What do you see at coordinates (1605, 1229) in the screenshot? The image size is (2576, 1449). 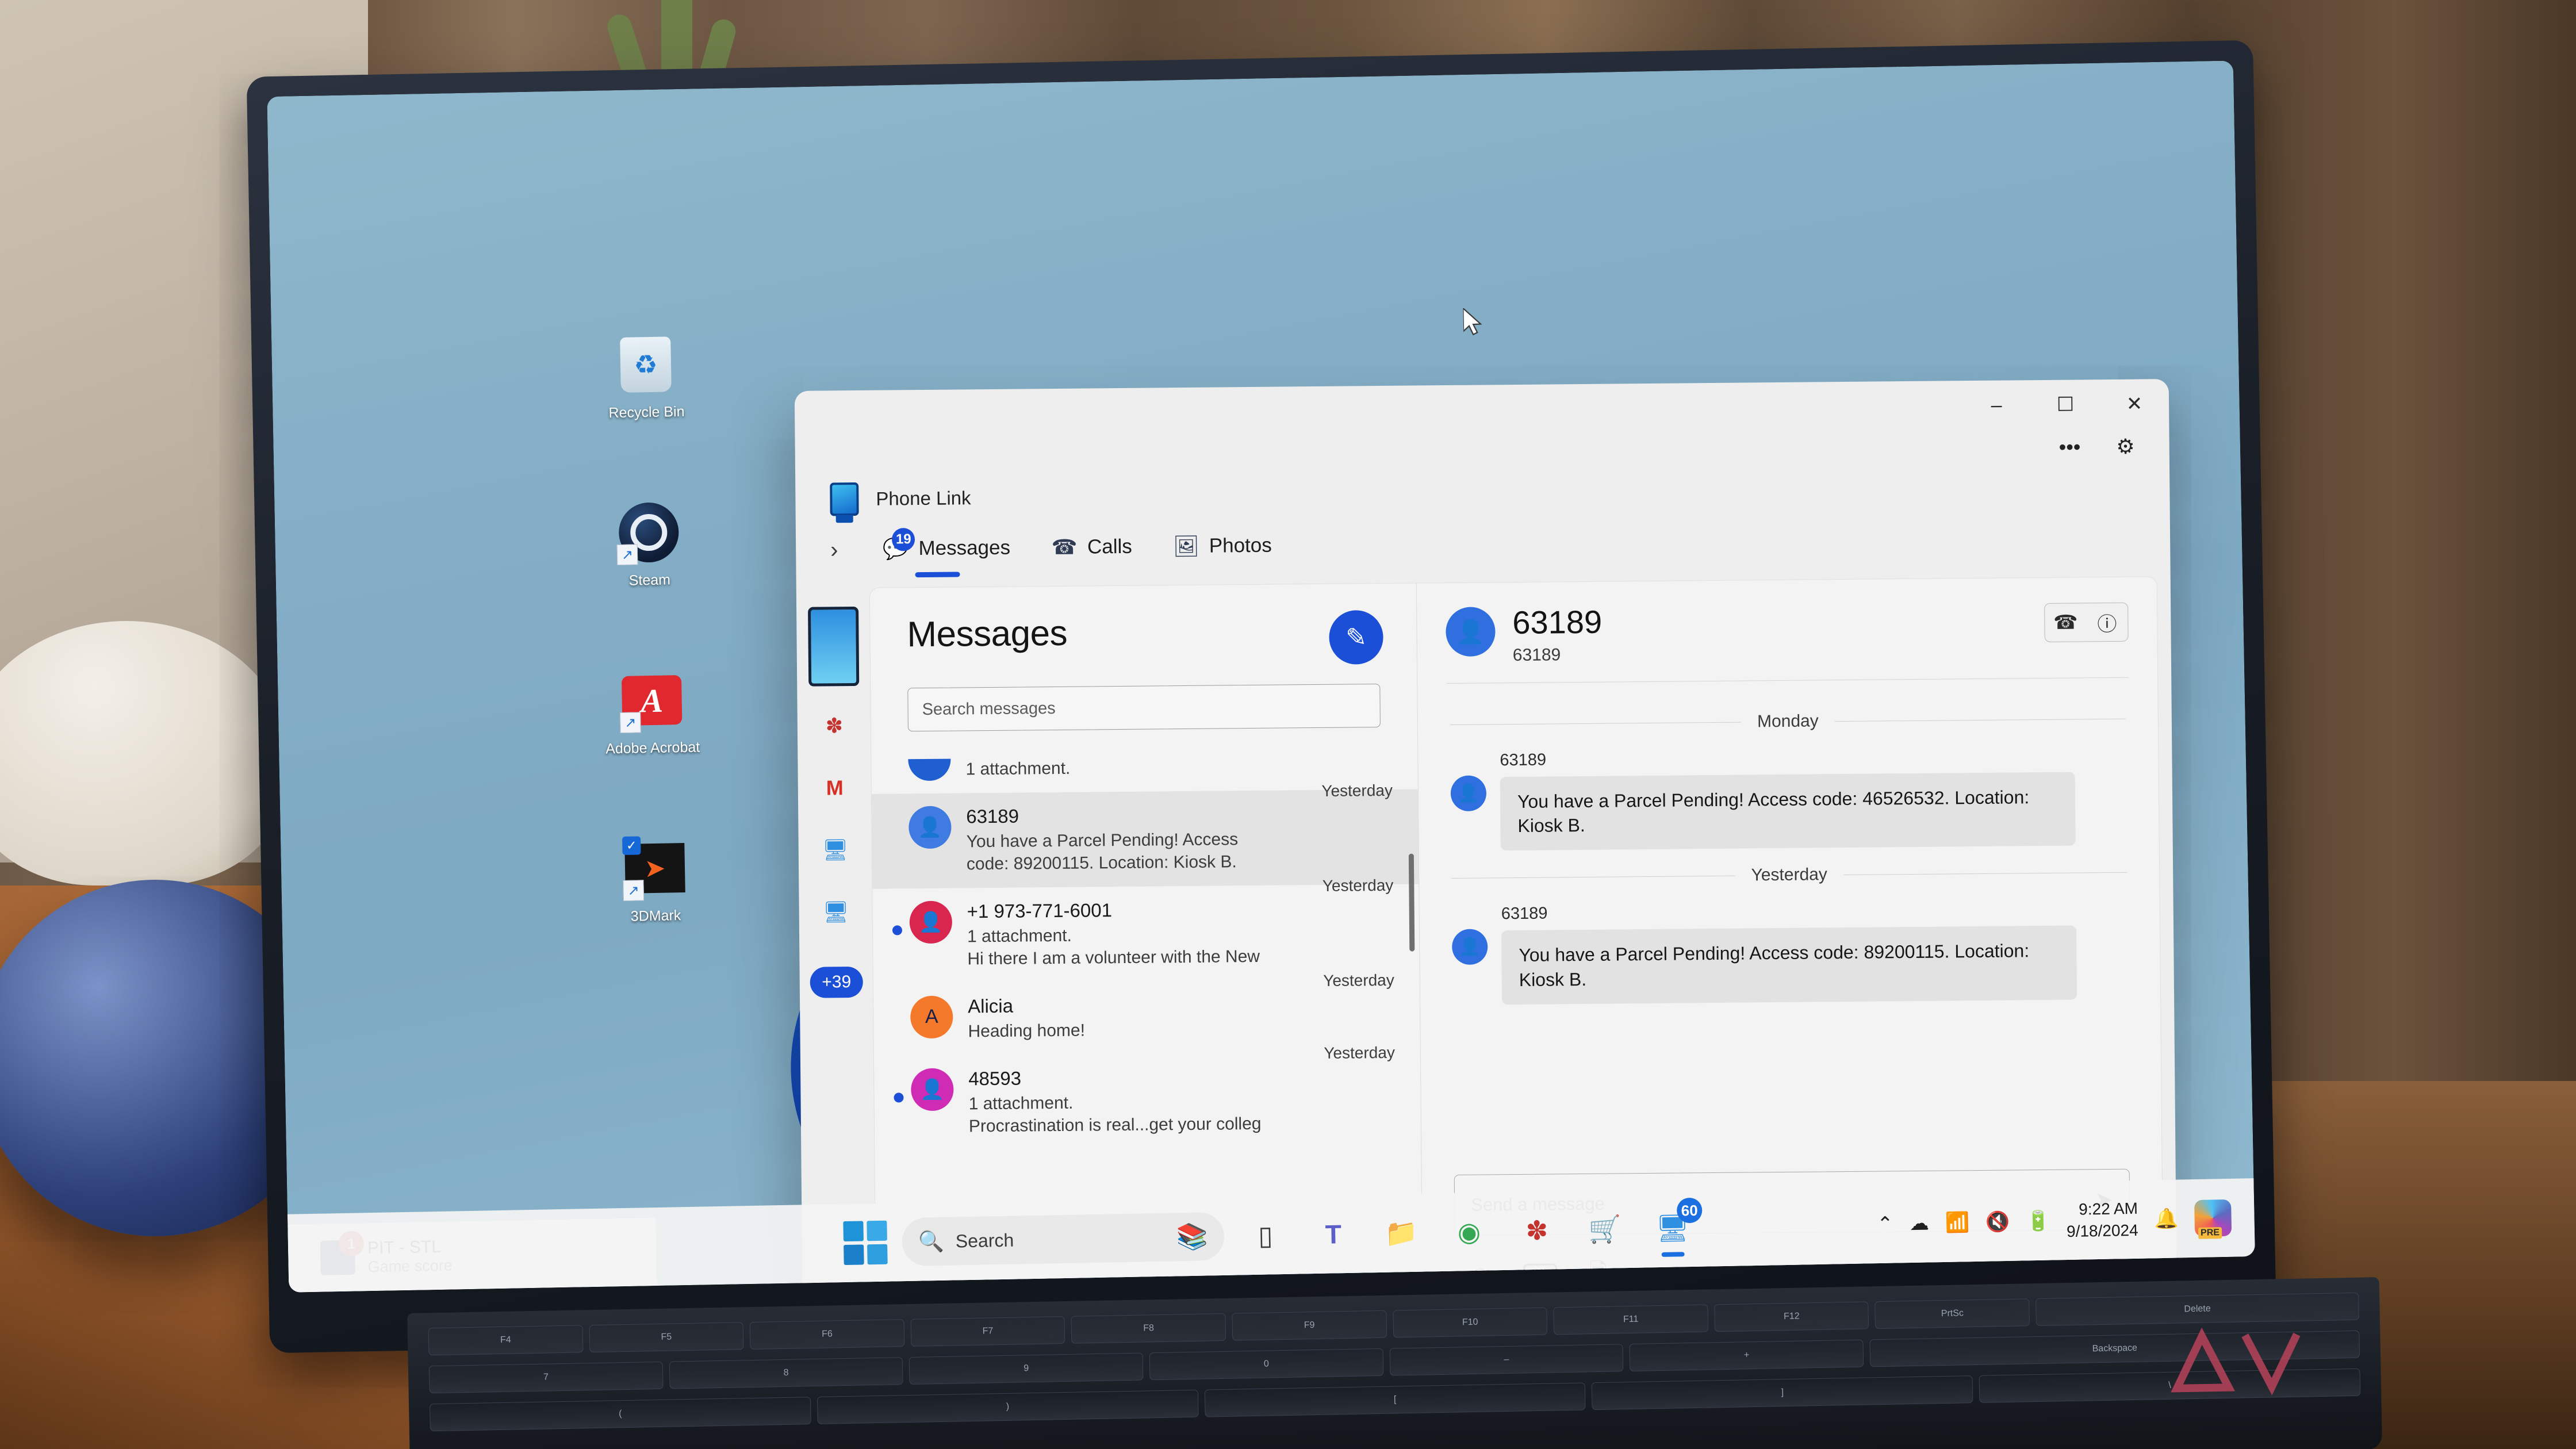 I see `microsoft-store-icon: 🛒` at bounding box center [1605, 1229].